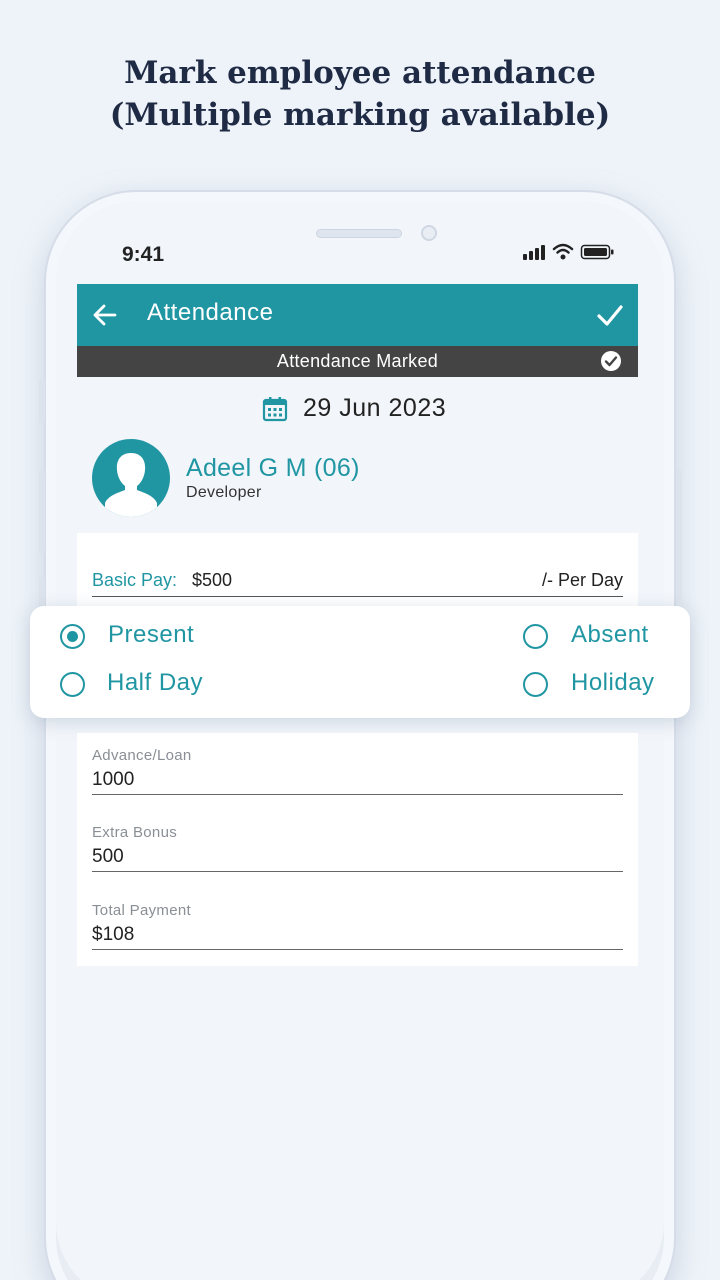 Image resolution: width=720 pixels, height=1280 pixels. What do you see at coordinates (141, 910) in the screenshot?
I see `total-payment-label: Total Payment` at bounding box center [141, 910].